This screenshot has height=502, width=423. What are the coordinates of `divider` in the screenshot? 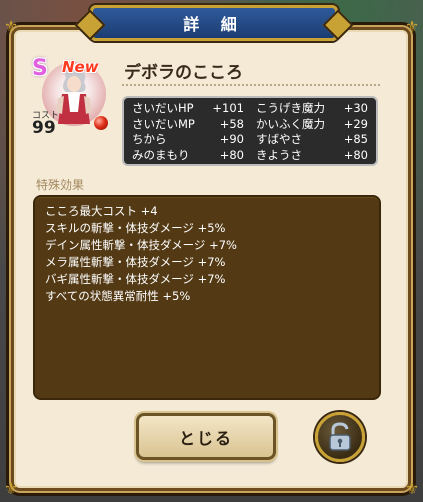 It's located at (251, 85).